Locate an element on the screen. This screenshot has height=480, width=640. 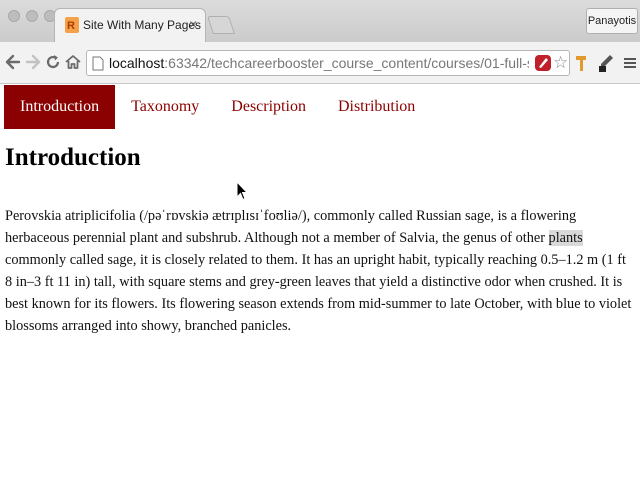
window-minimize-icon is located at coordinates (32, 16).